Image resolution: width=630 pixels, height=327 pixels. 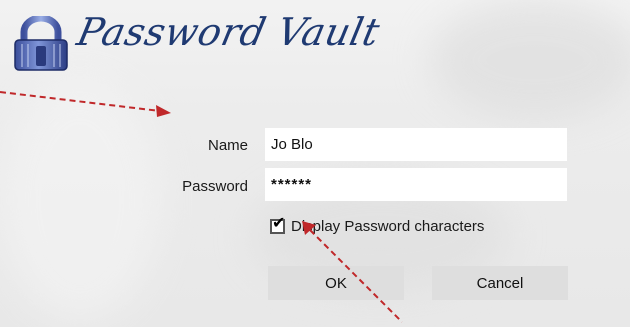 I want to click on name-label: Name, so click(x=227, y=145).